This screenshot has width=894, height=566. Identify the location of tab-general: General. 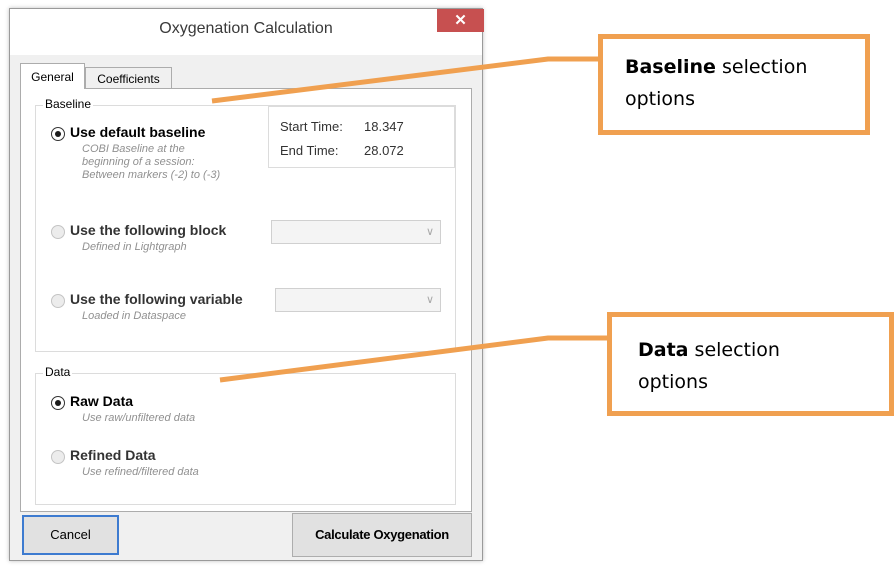
(52, 76).